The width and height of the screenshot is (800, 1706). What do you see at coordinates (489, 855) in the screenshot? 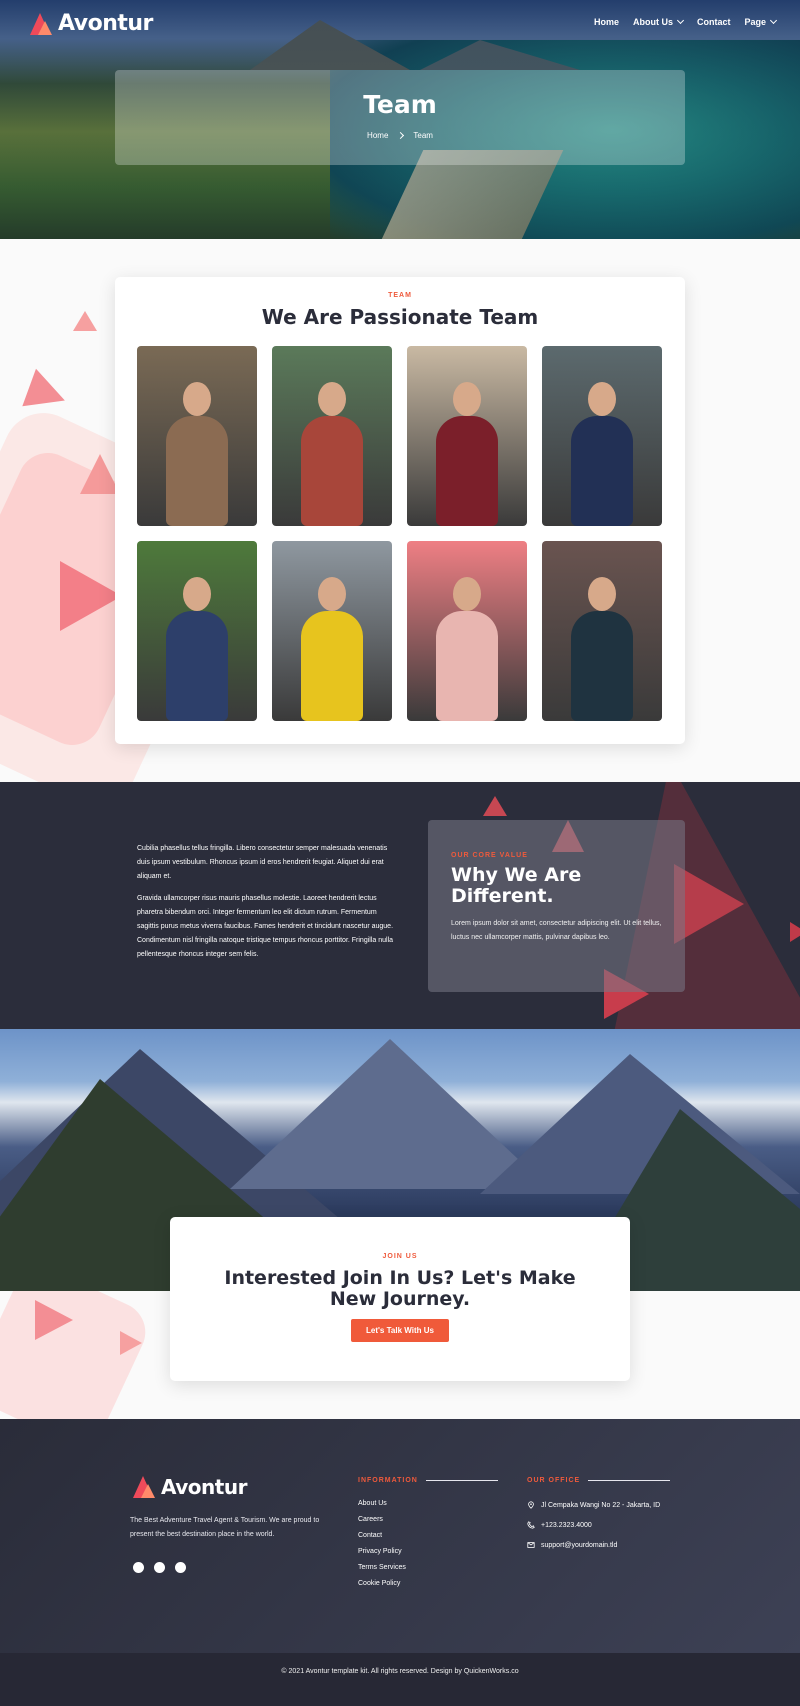
I see `value-eyebrow: OUR CORE VALUE` at bounding box center [489, 855].